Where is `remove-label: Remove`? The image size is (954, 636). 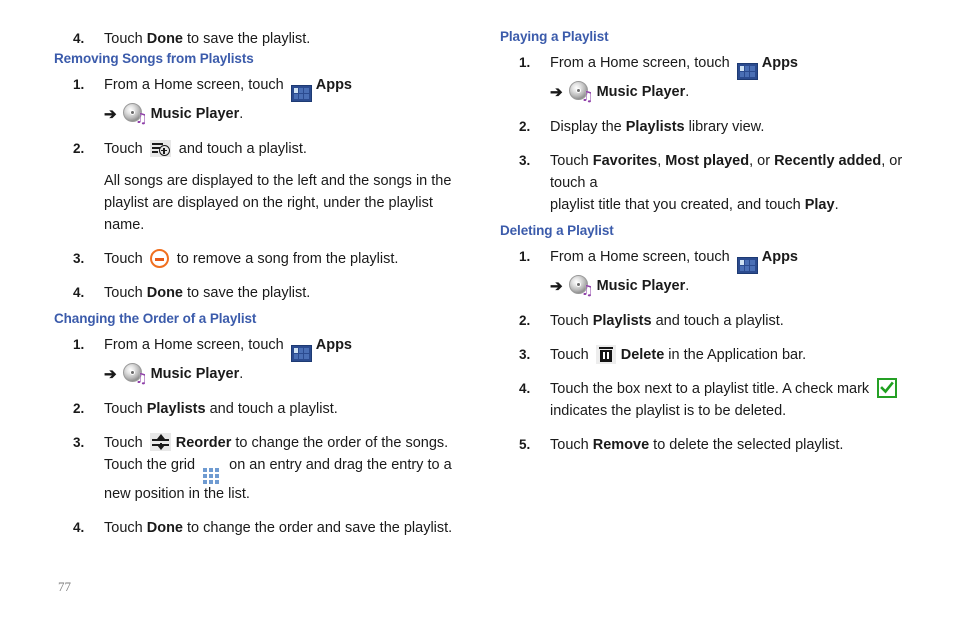
remove-label: Remove is located at coordinates (621, 445).